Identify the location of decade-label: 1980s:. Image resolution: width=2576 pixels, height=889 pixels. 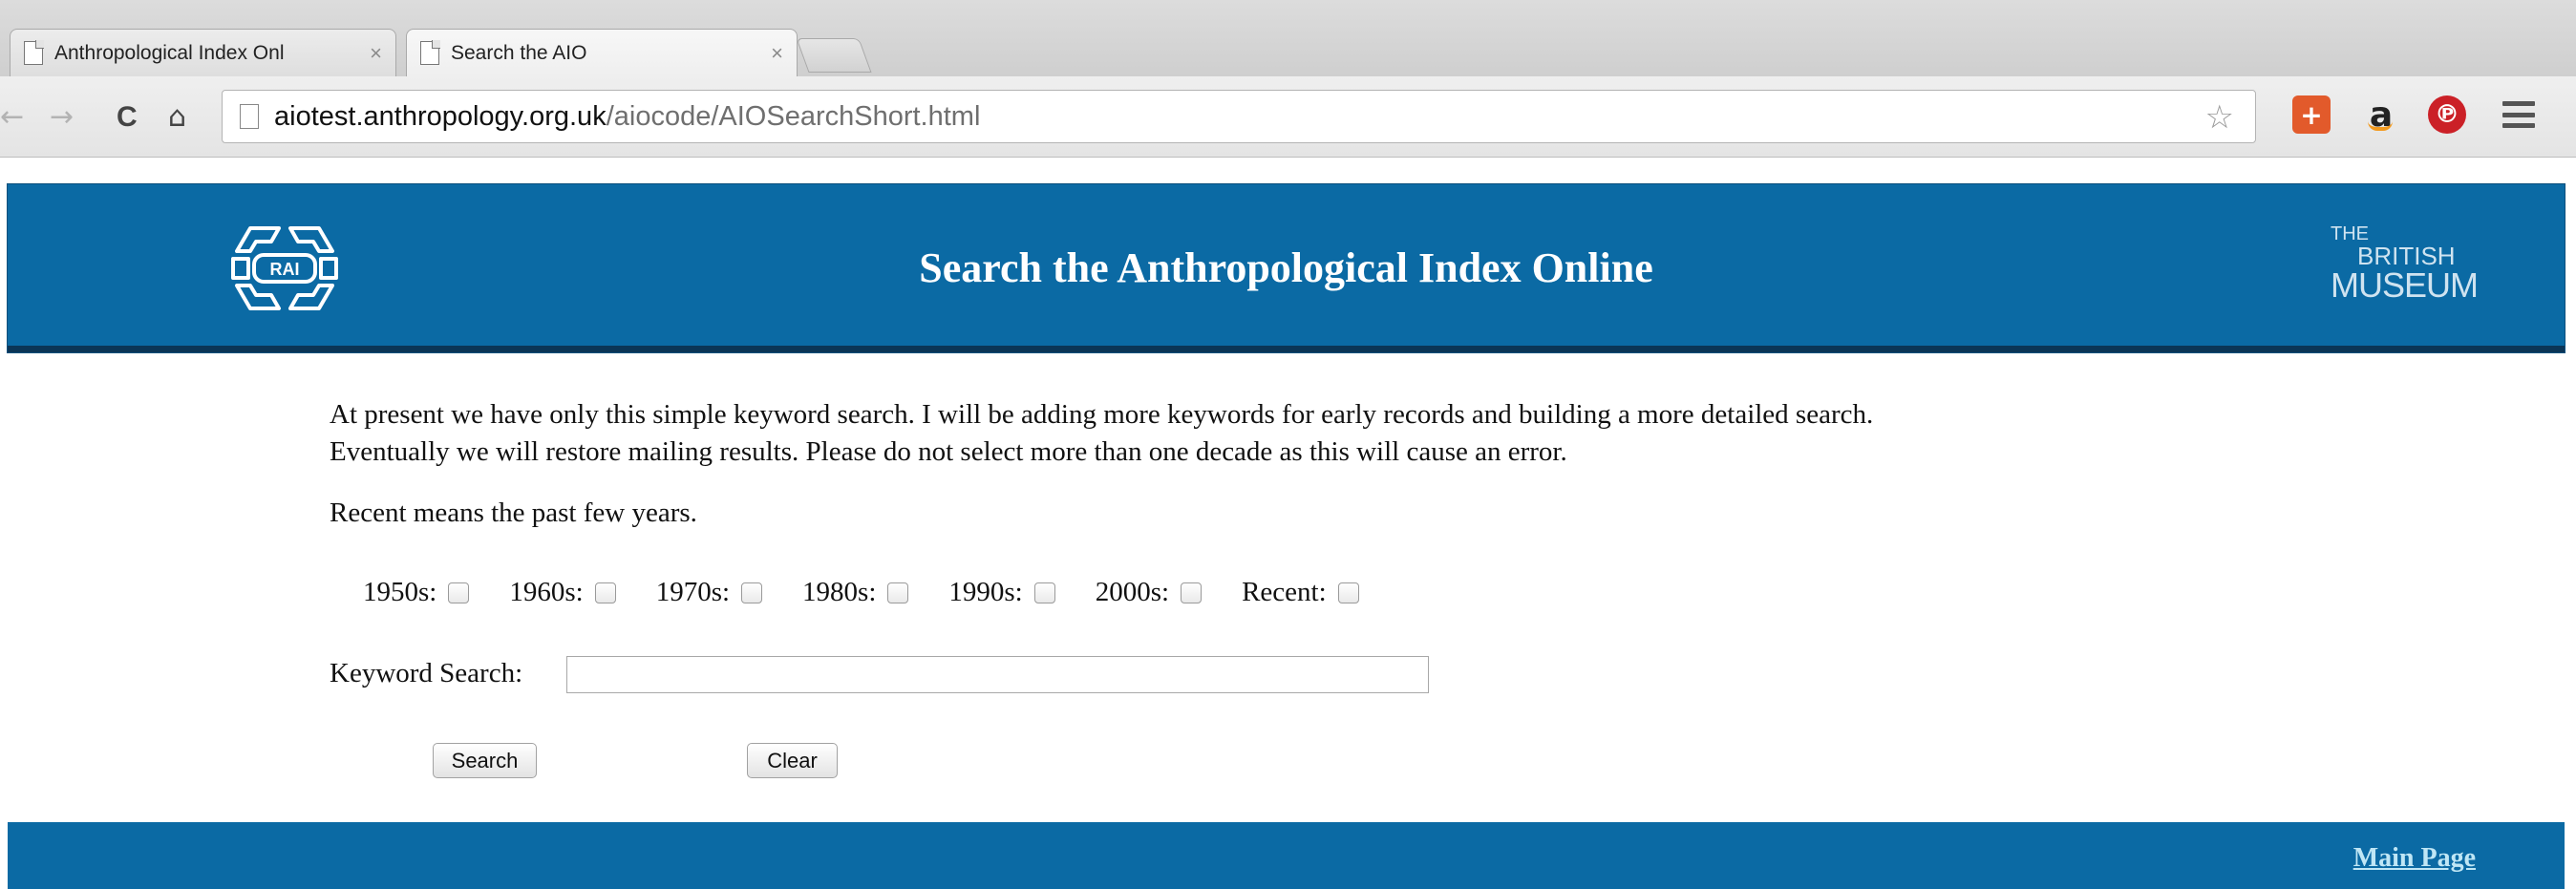
(839, 592).